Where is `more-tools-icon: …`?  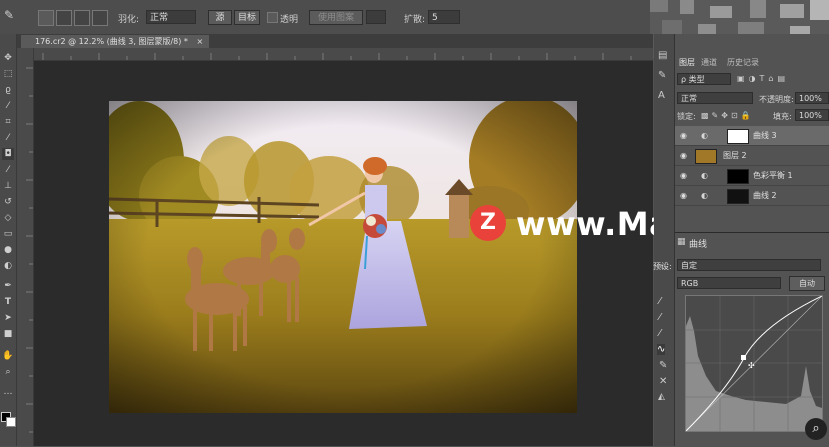 more-tools-icon: … is located at coordinates (8, 392).